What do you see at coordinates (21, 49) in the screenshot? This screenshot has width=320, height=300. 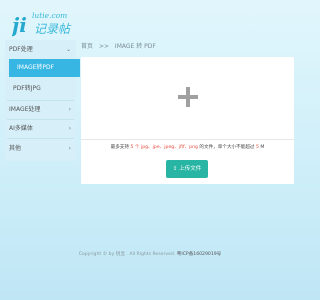 I see `sidebar-group-label: PDF处理` at bounding box center [21, 49].